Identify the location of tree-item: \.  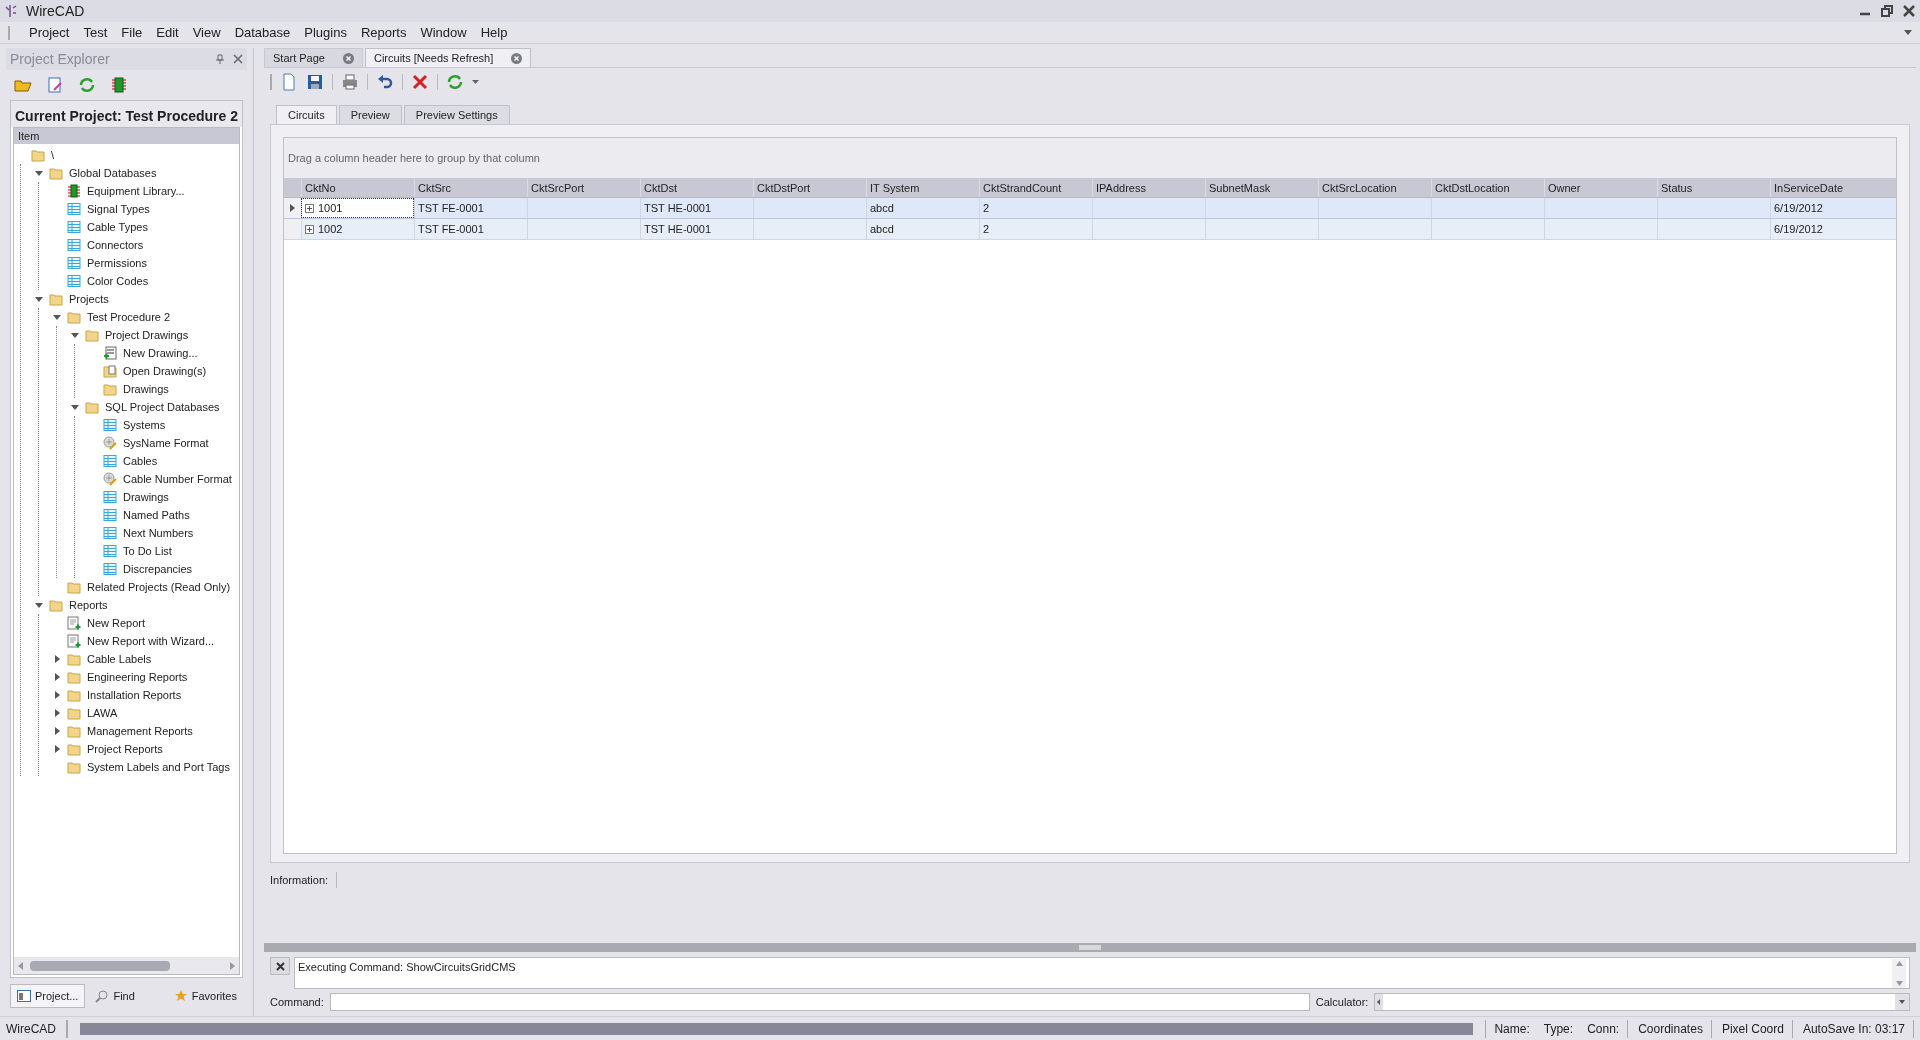
(53, 155).